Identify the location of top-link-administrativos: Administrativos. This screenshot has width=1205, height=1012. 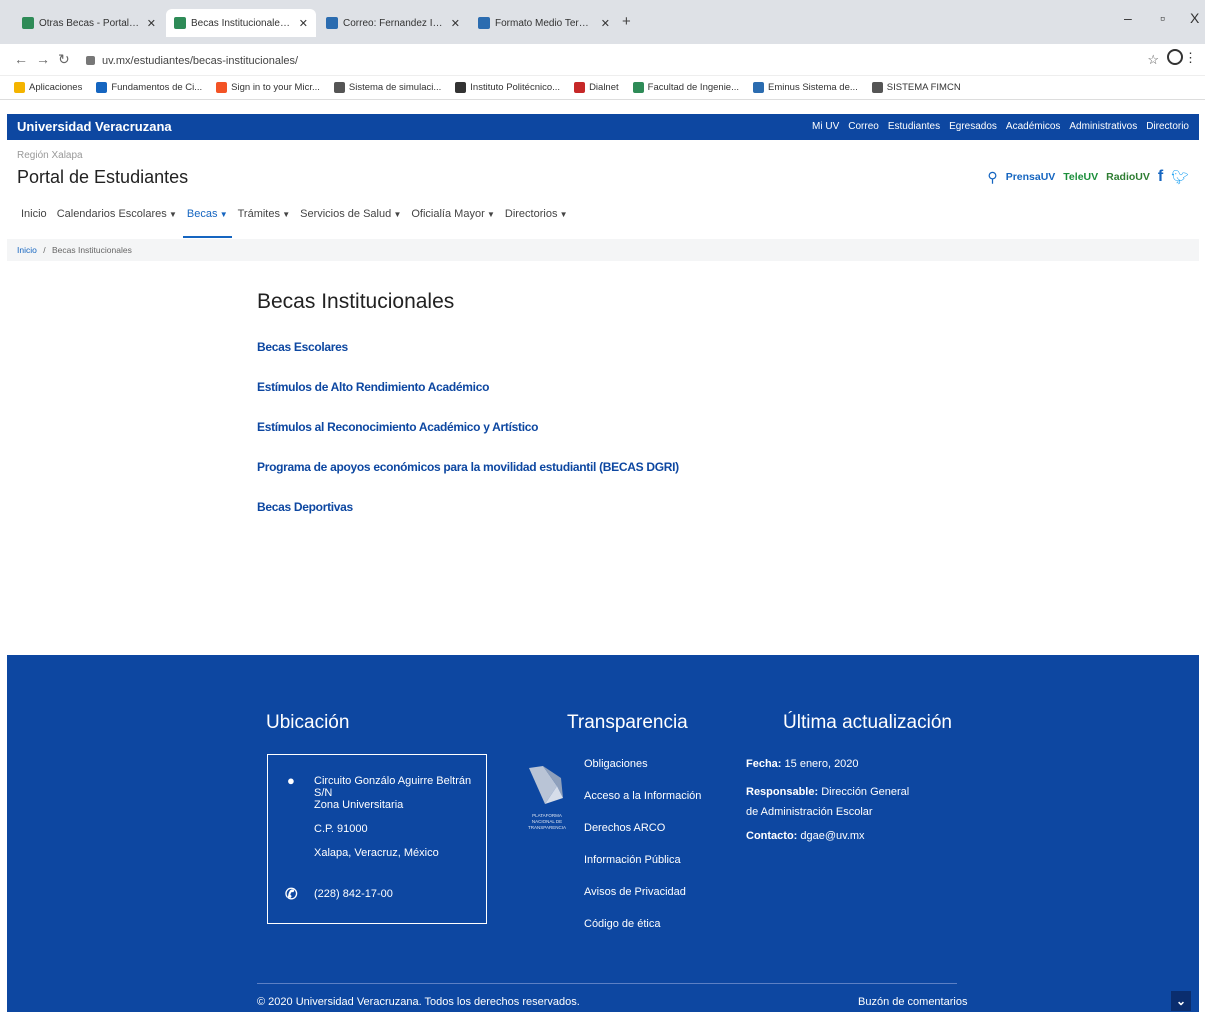
(1103, 126).